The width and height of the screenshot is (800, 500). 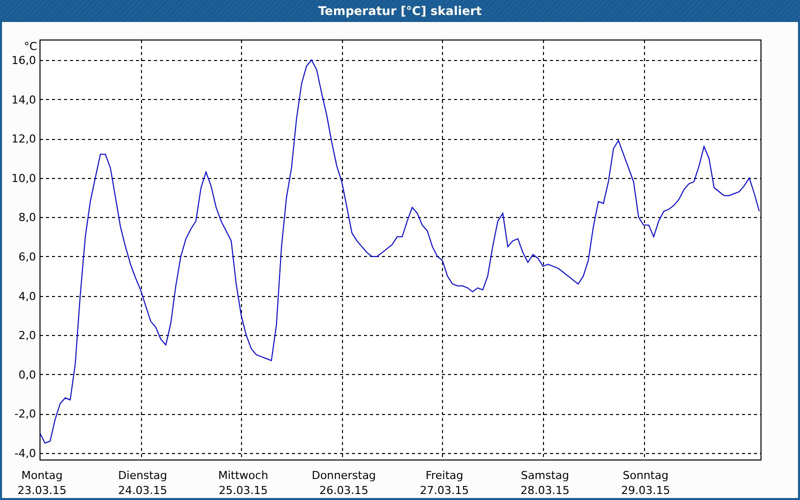 I want to click on y-tick-label: 10,0, so click(x=24, y=178).